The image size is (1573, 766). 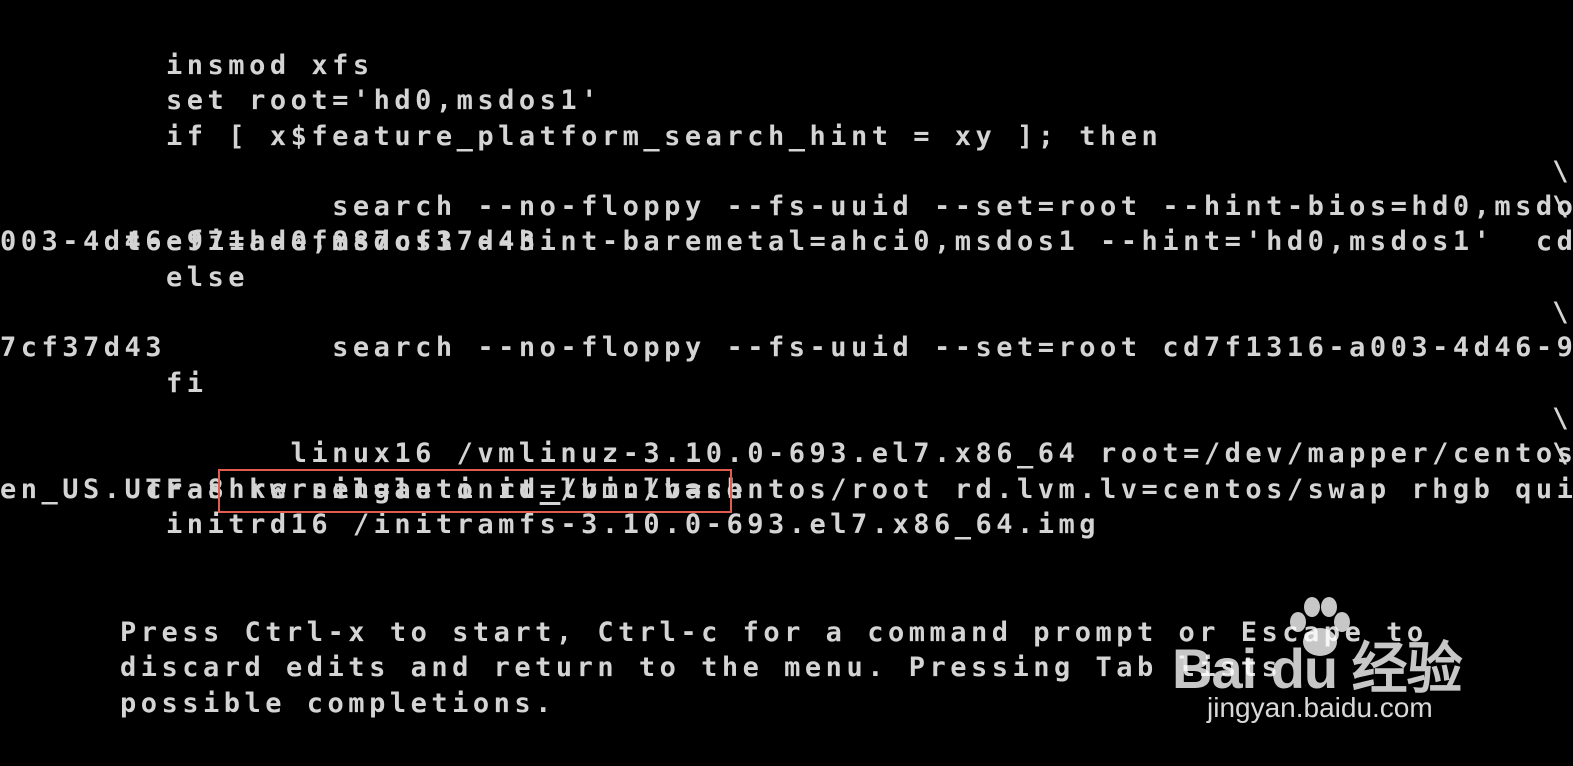 I want to click on editor-line-2: set root='hd0,msdos1', so click(x=786, y=100).